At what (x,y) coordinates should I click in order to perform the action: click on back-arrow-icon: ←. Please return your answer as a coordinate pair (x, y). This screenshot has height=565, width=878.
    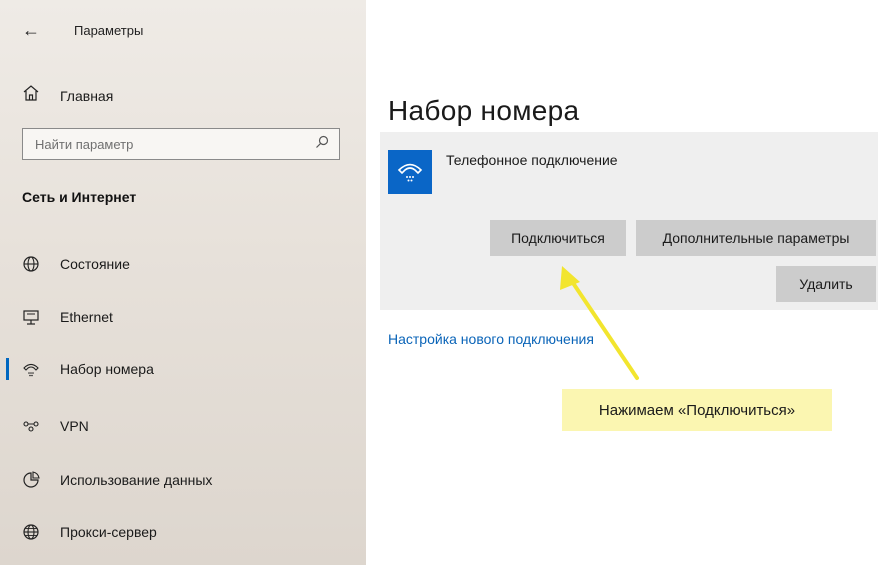
    Looking at the image, I should click on (37, 30).